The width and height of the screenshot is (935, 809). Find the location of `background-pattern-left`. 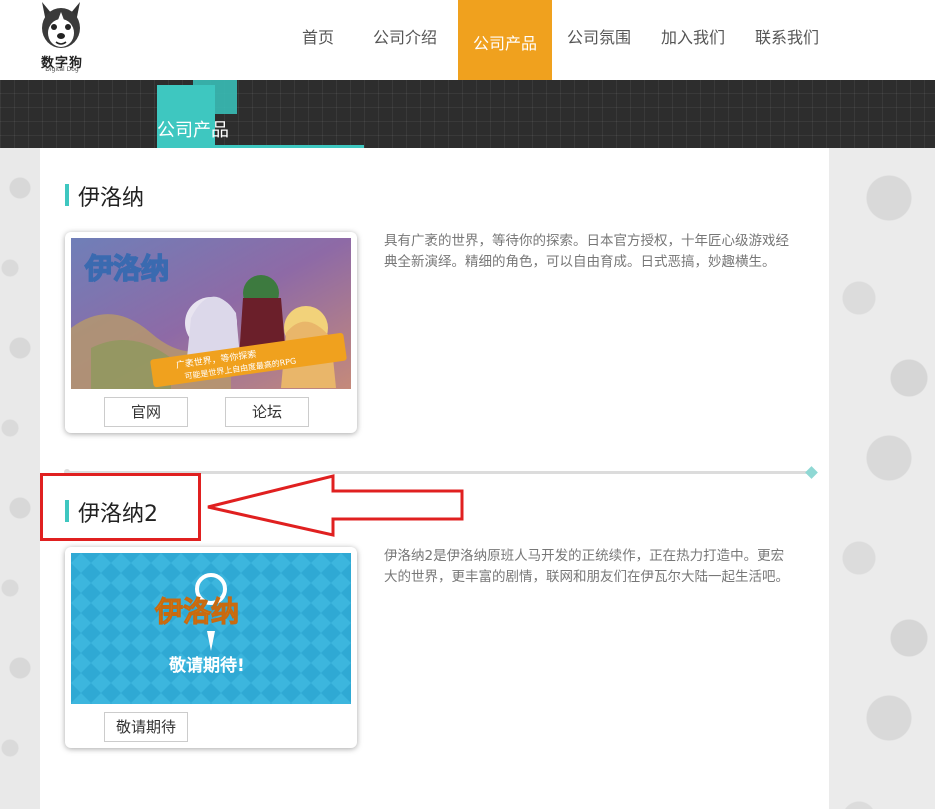

background-pattern-left is located at coordinates (20, 478).